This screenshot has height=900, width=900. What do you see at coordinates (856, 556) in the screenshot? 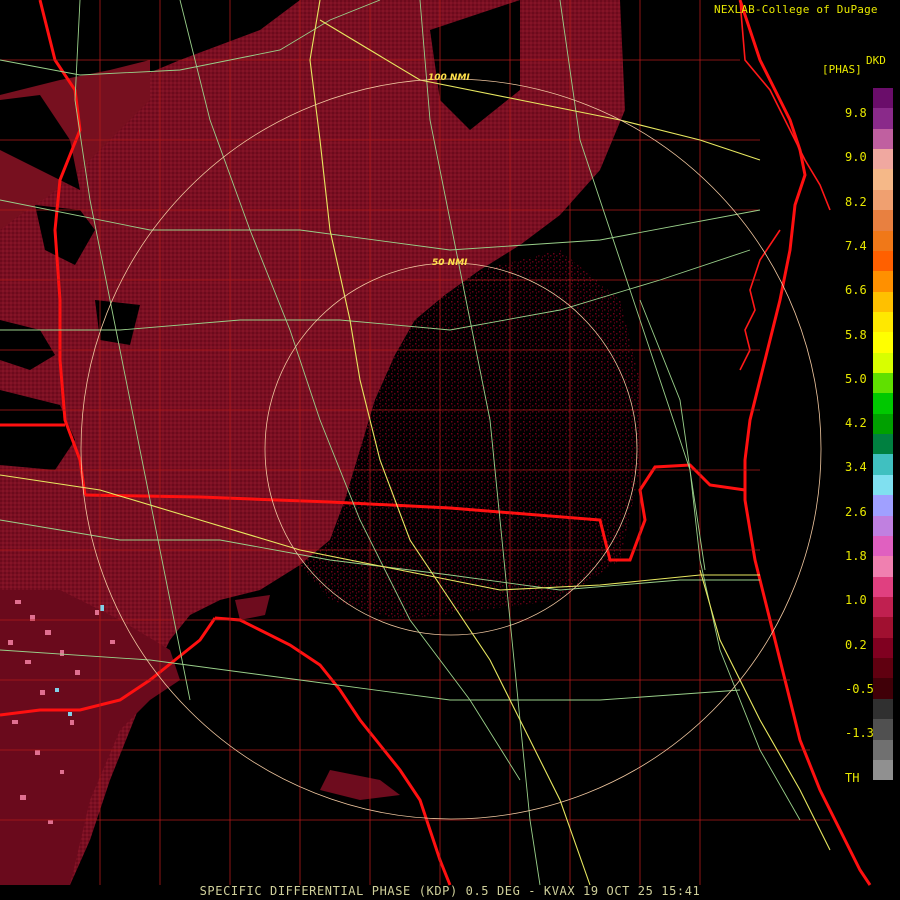
I see `legend-tick-label: 1.8` at bounding box center [856, 556].